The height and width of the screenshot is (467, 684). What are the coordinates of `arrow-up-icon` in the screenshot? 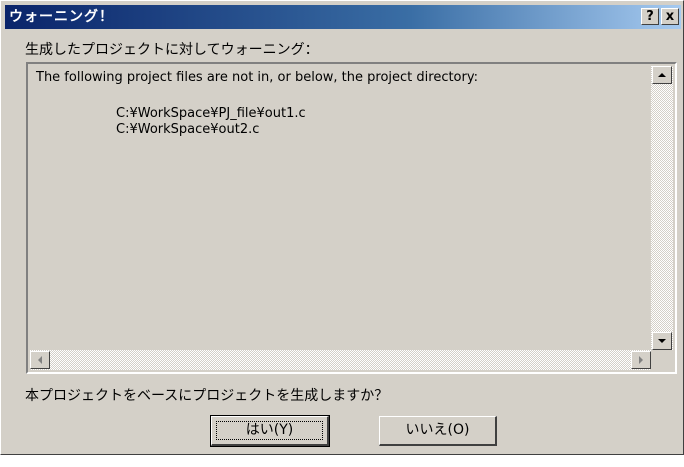 It's located at (662, 75).